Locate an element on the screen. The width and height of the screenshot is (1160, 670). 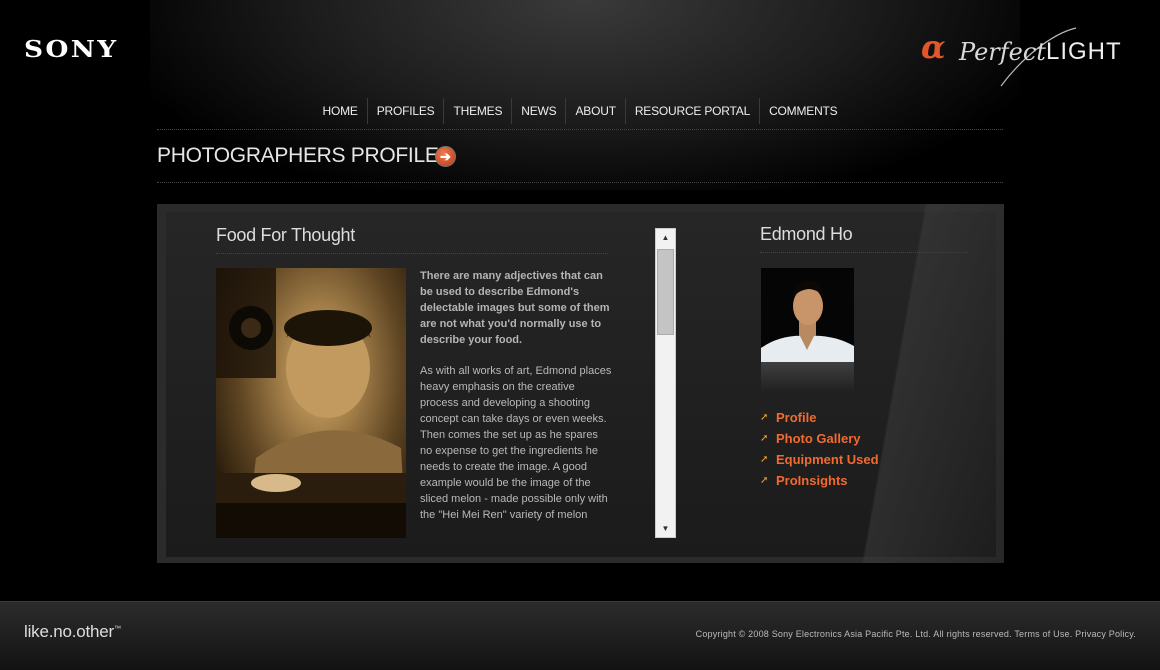
list-item: ➚ Equipment Used is located at coordinates (819, 459).